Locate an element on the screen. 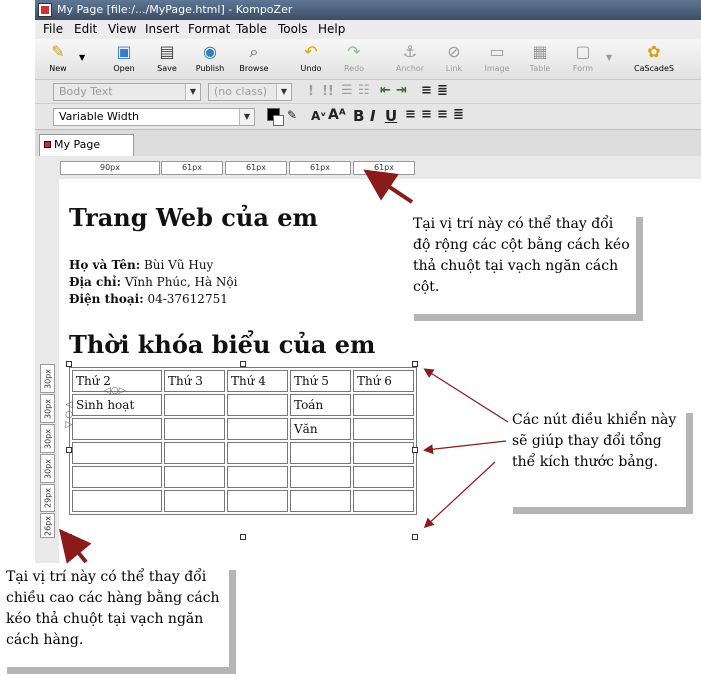 The width and height of the screenshot is (701, 677). table-cell: Toán is located at coordinates (320, 405).